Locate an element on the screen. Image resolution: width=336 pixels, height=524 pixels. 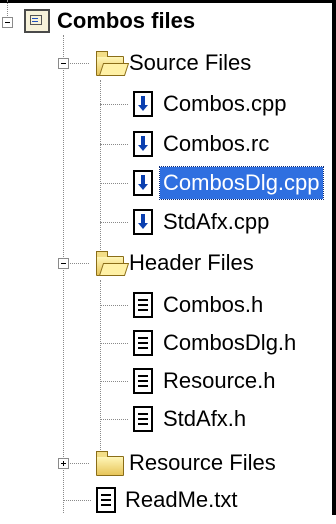
tree-node-label: CombosDlg.h is located at coordinates (230, 342).